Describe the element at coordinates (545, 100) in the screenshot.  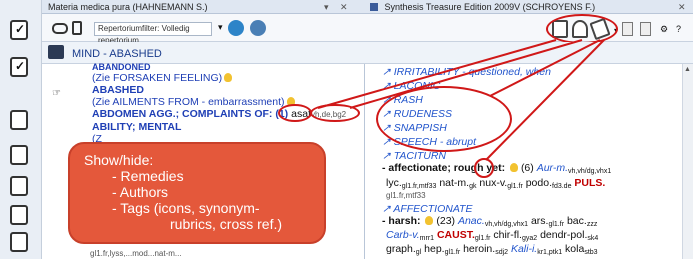
I see `arrow-to-tag` at that location.